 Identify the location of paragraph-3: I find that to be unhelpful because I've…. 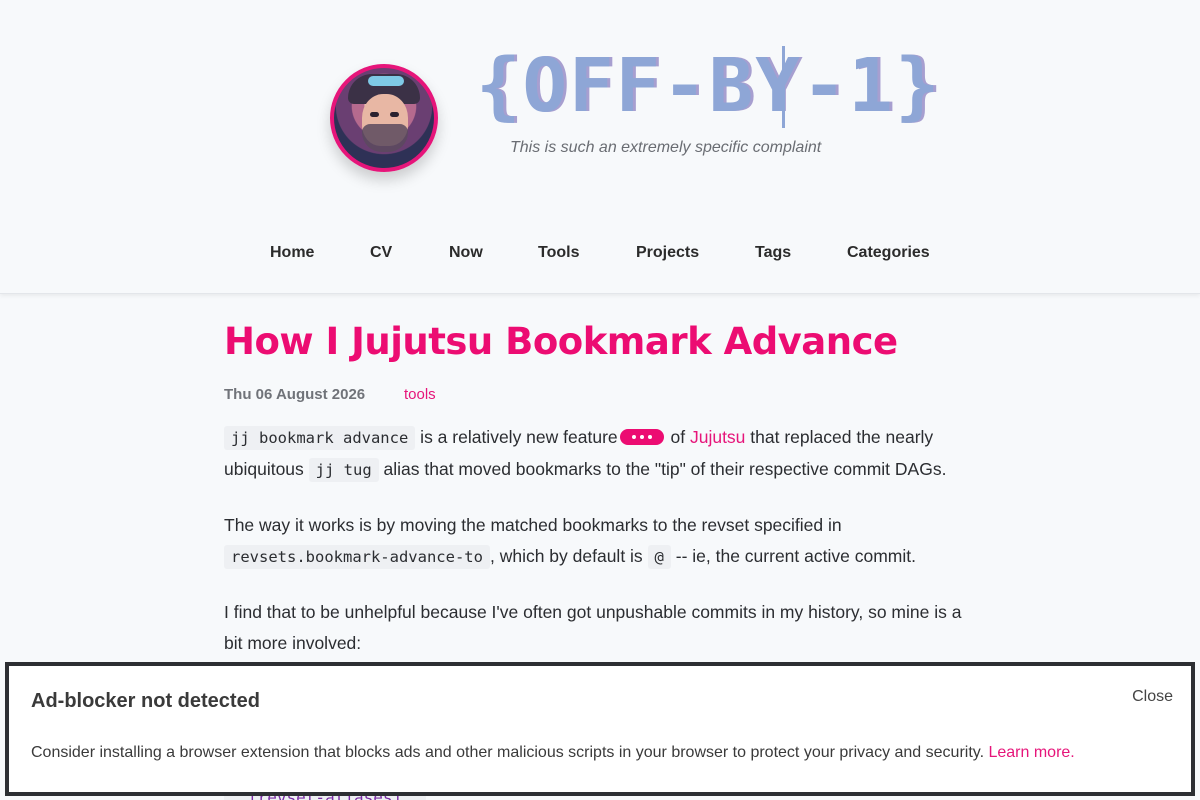
(604, 628).